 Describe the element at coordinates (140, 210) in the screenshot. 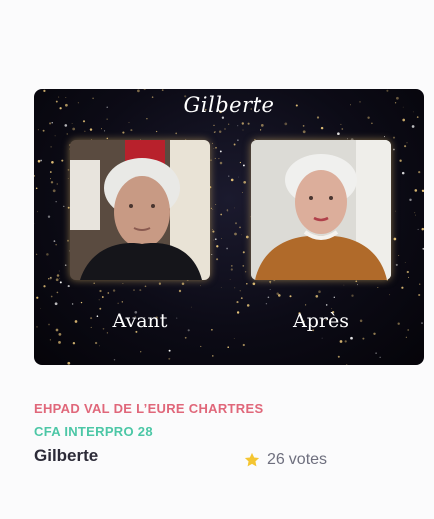

I see `before-photo` at that location.